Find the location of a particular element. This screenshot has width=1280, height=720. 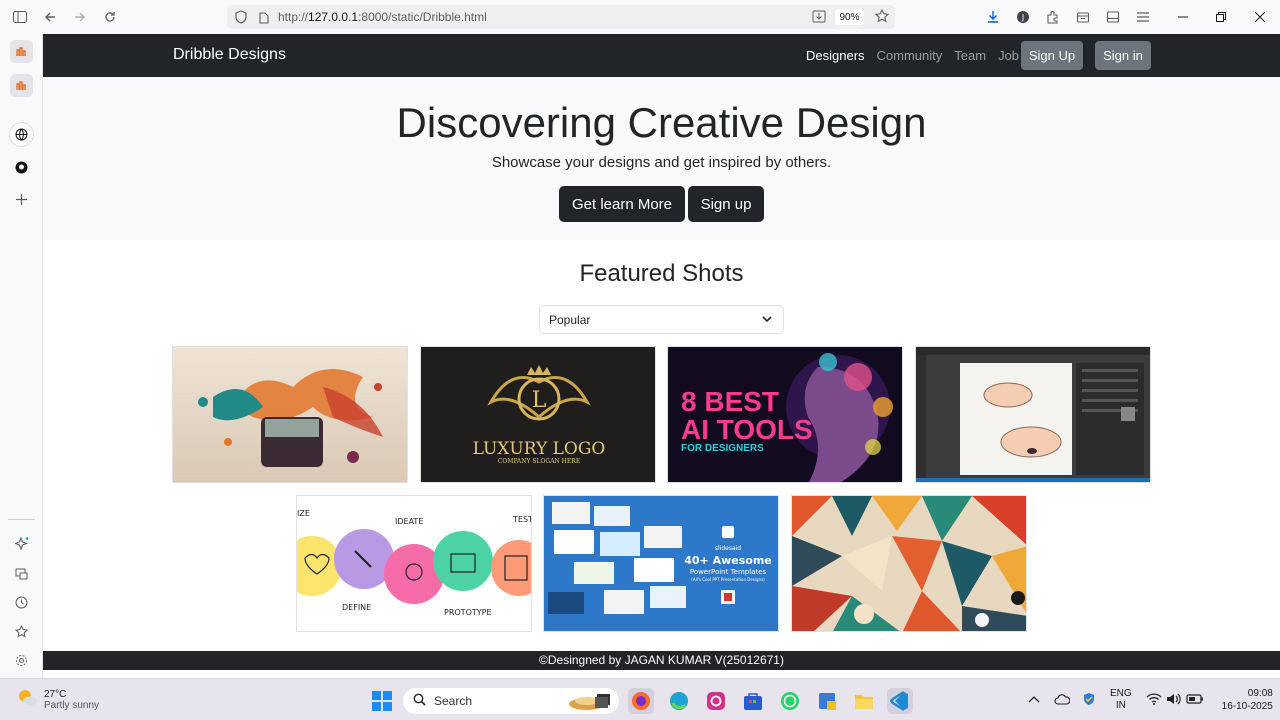

extensions-icon is located at coordinates (1053, 17).